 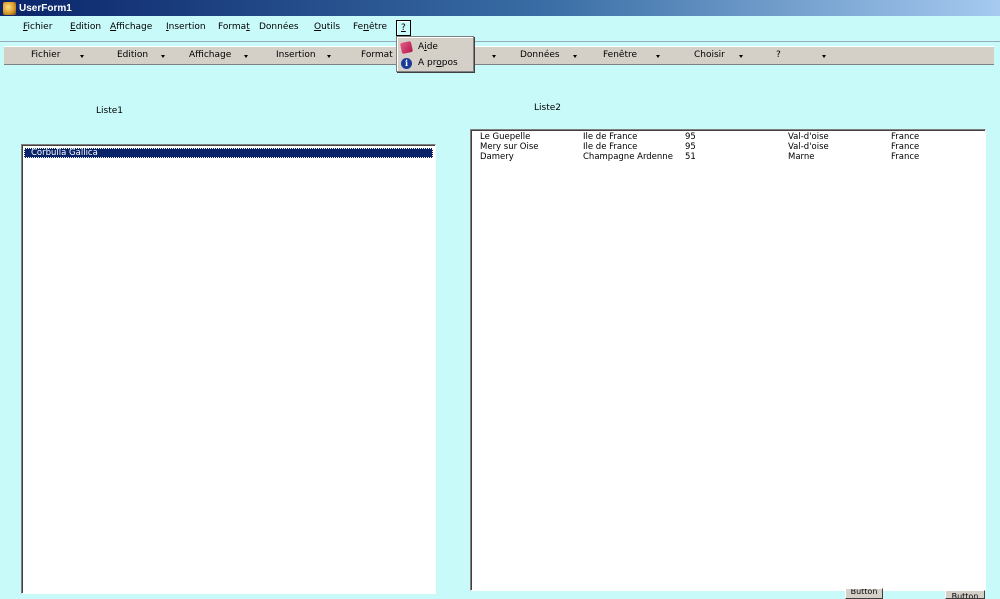 What do you see at coordinates (9, 8) in the screenshot?
I see `app-icon` at bounding box center [9, 8].